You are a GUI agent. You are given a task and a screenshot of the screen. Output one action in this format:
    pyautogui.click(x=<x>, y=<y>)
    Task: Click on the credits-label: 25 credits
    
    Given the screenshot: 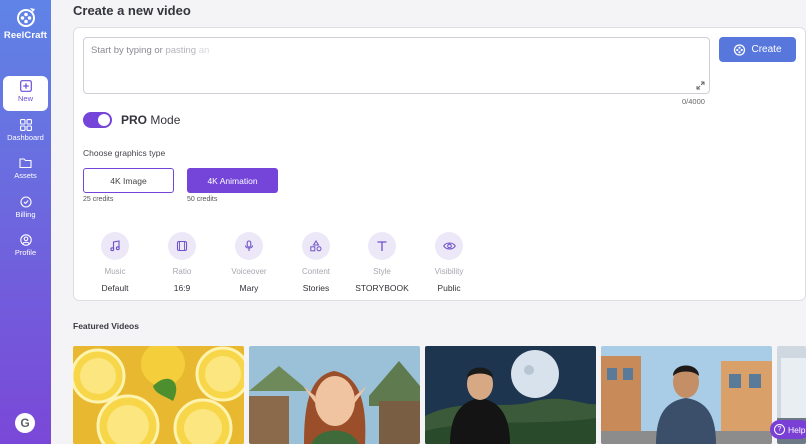 What is the action you would take?
    pyautogui.click(x=98, y=199)
    